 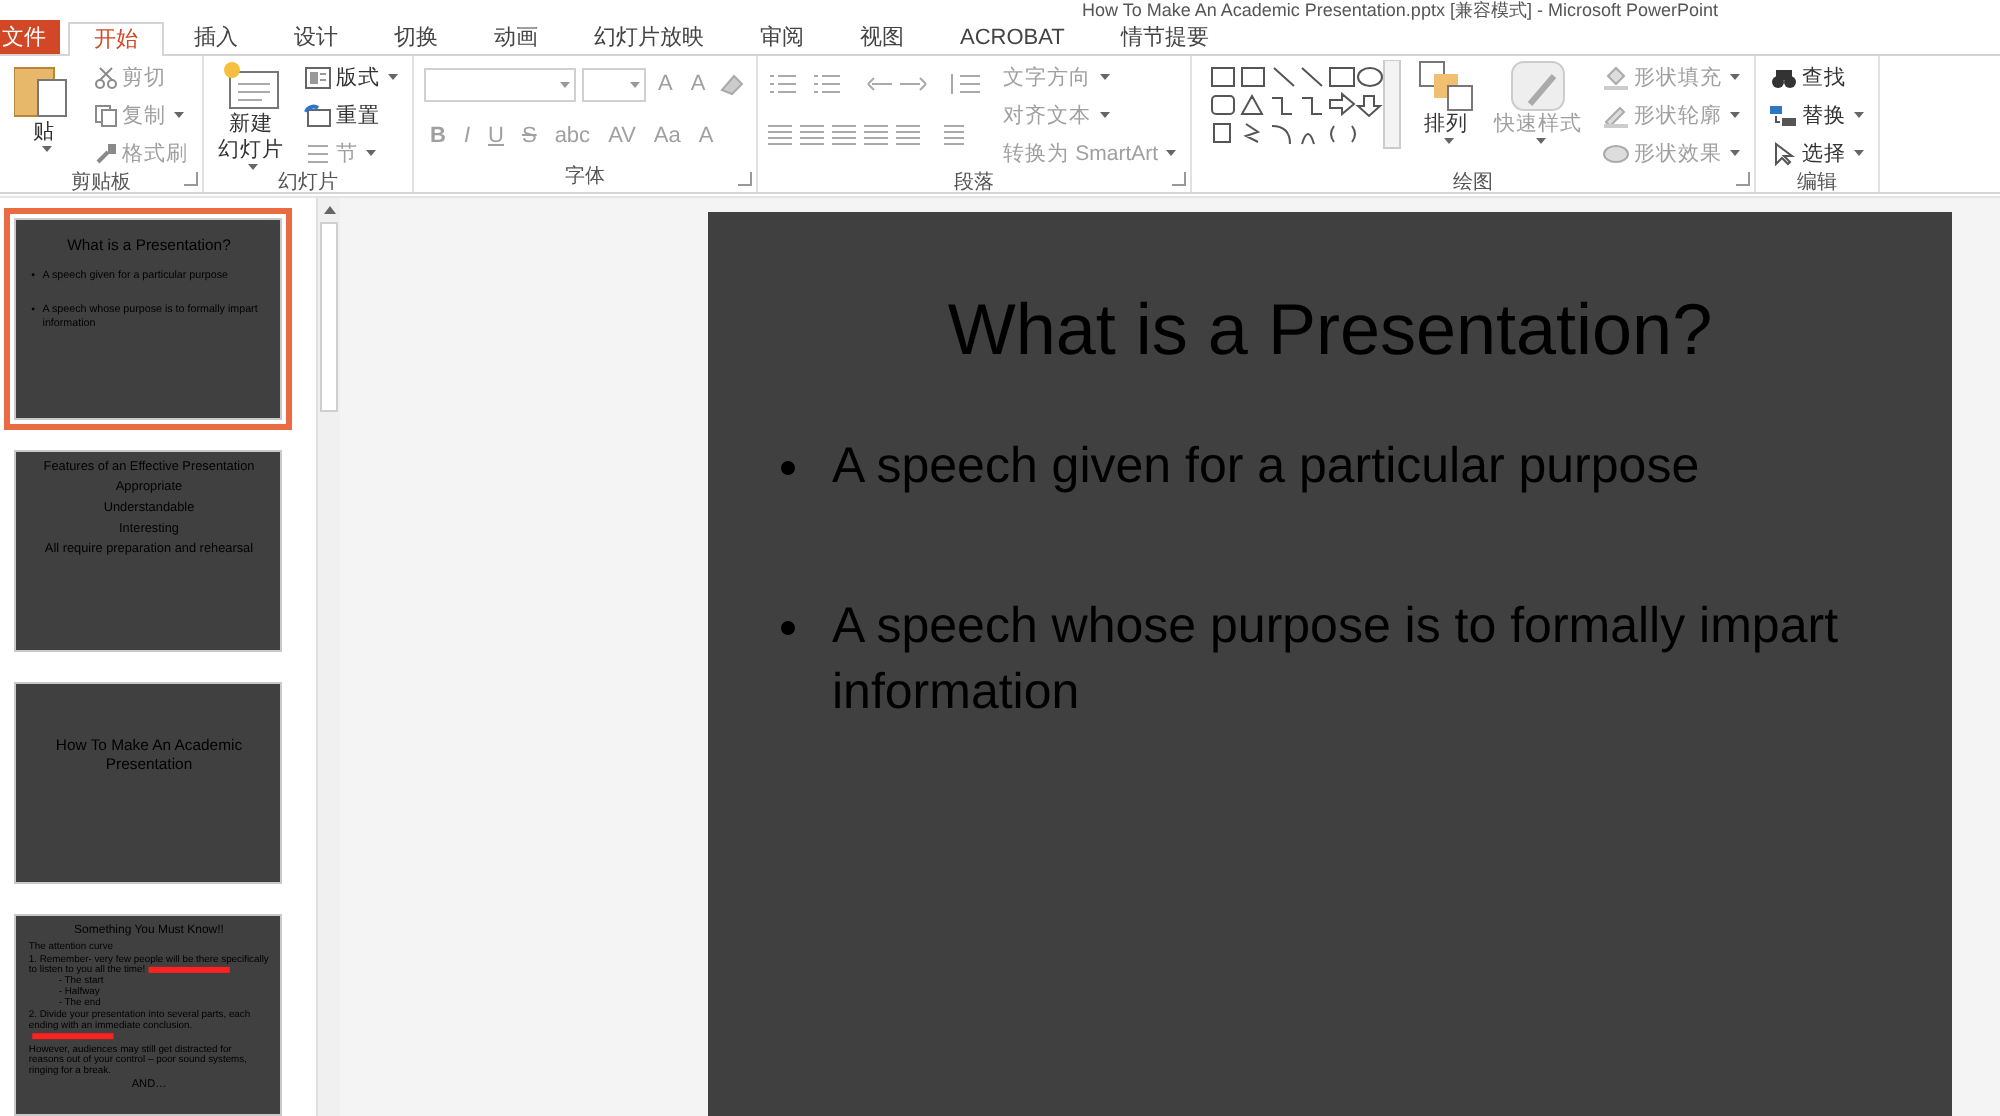 I want to click on ribbon-button: 替换, so click(x=1817, y=115).